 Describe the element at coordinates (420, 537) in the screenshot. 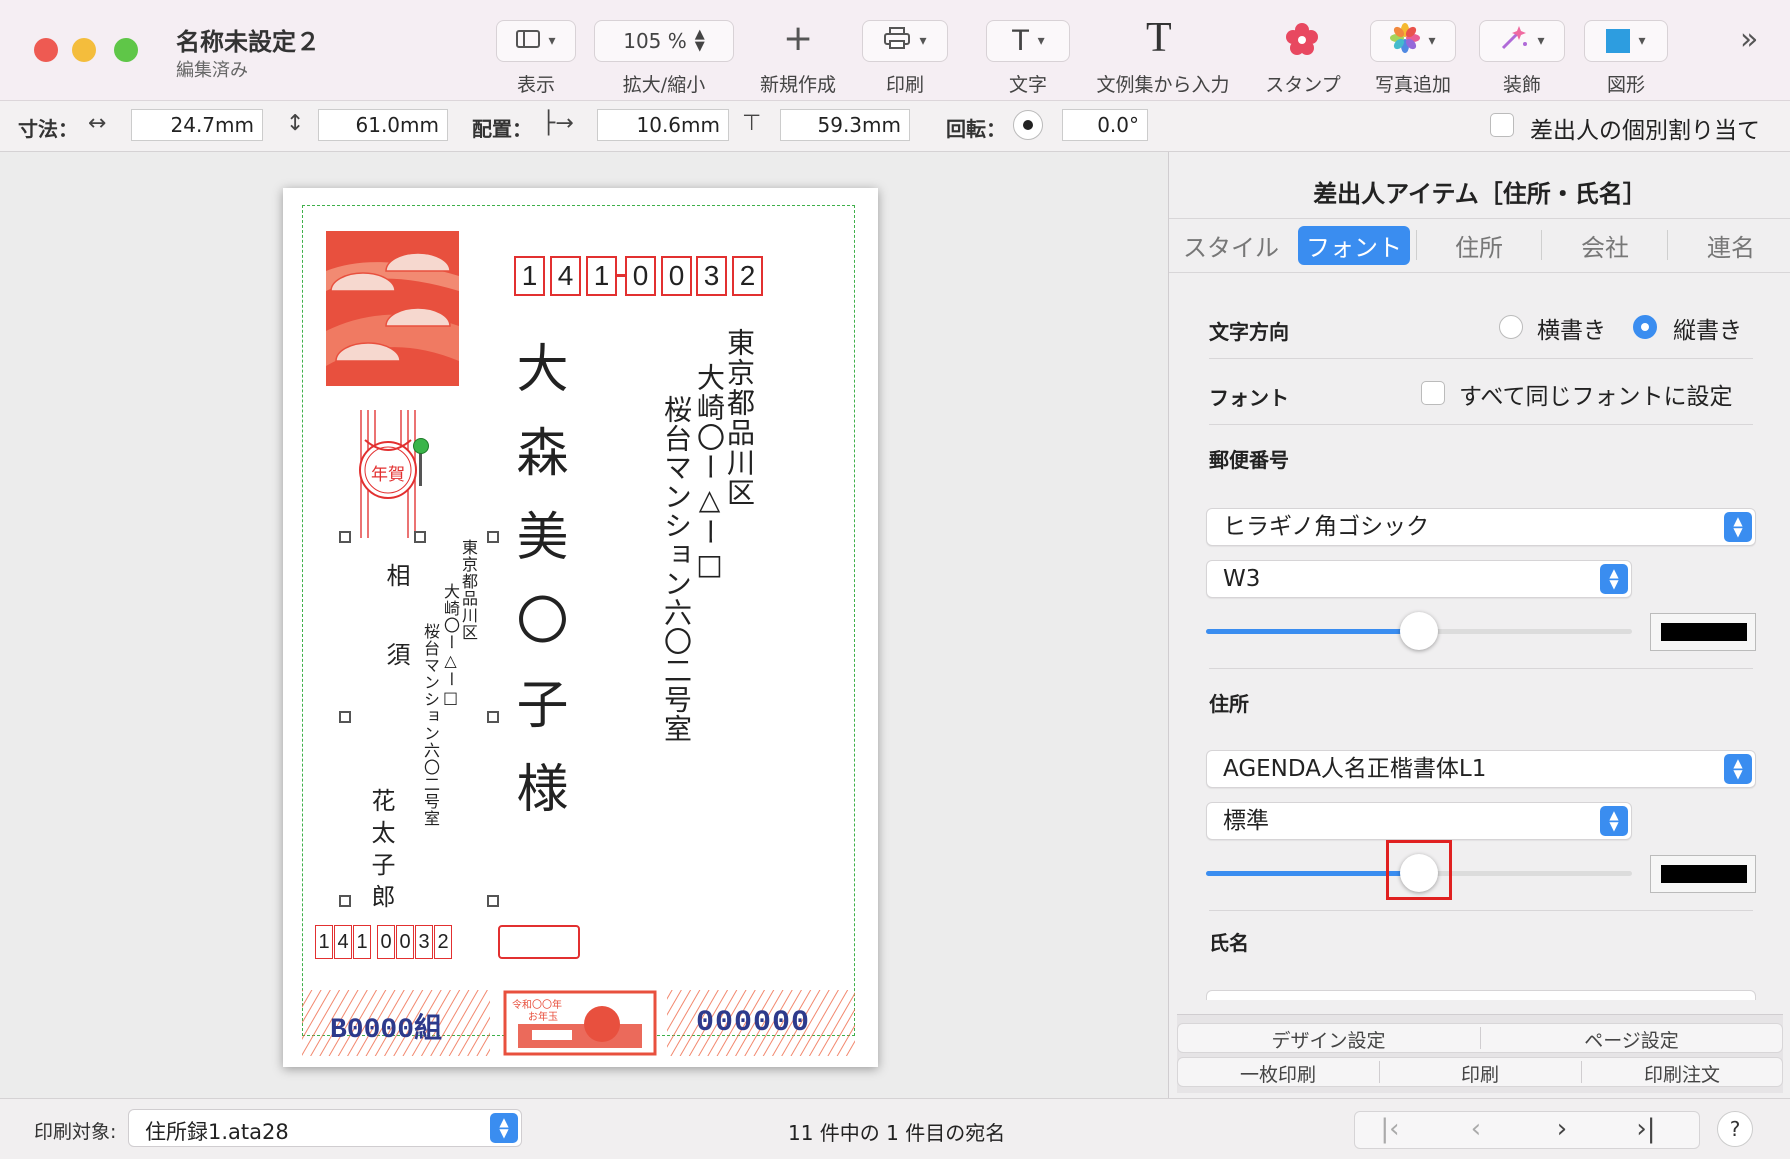

I see `resize-handle-tc` at that location.